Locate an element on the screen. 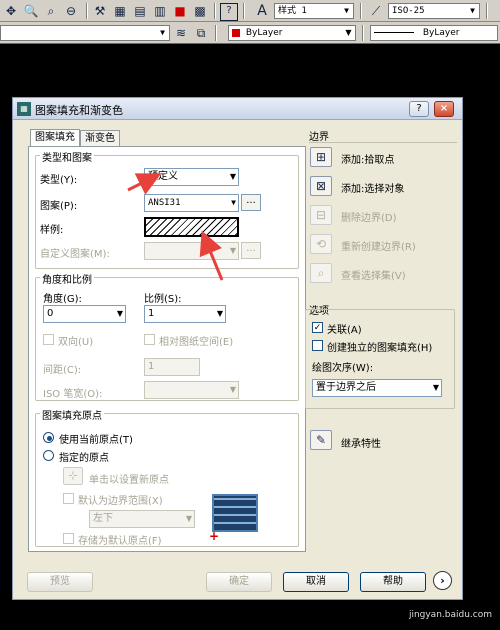  annotation-arrow-type is located at coordinates (144, 184).